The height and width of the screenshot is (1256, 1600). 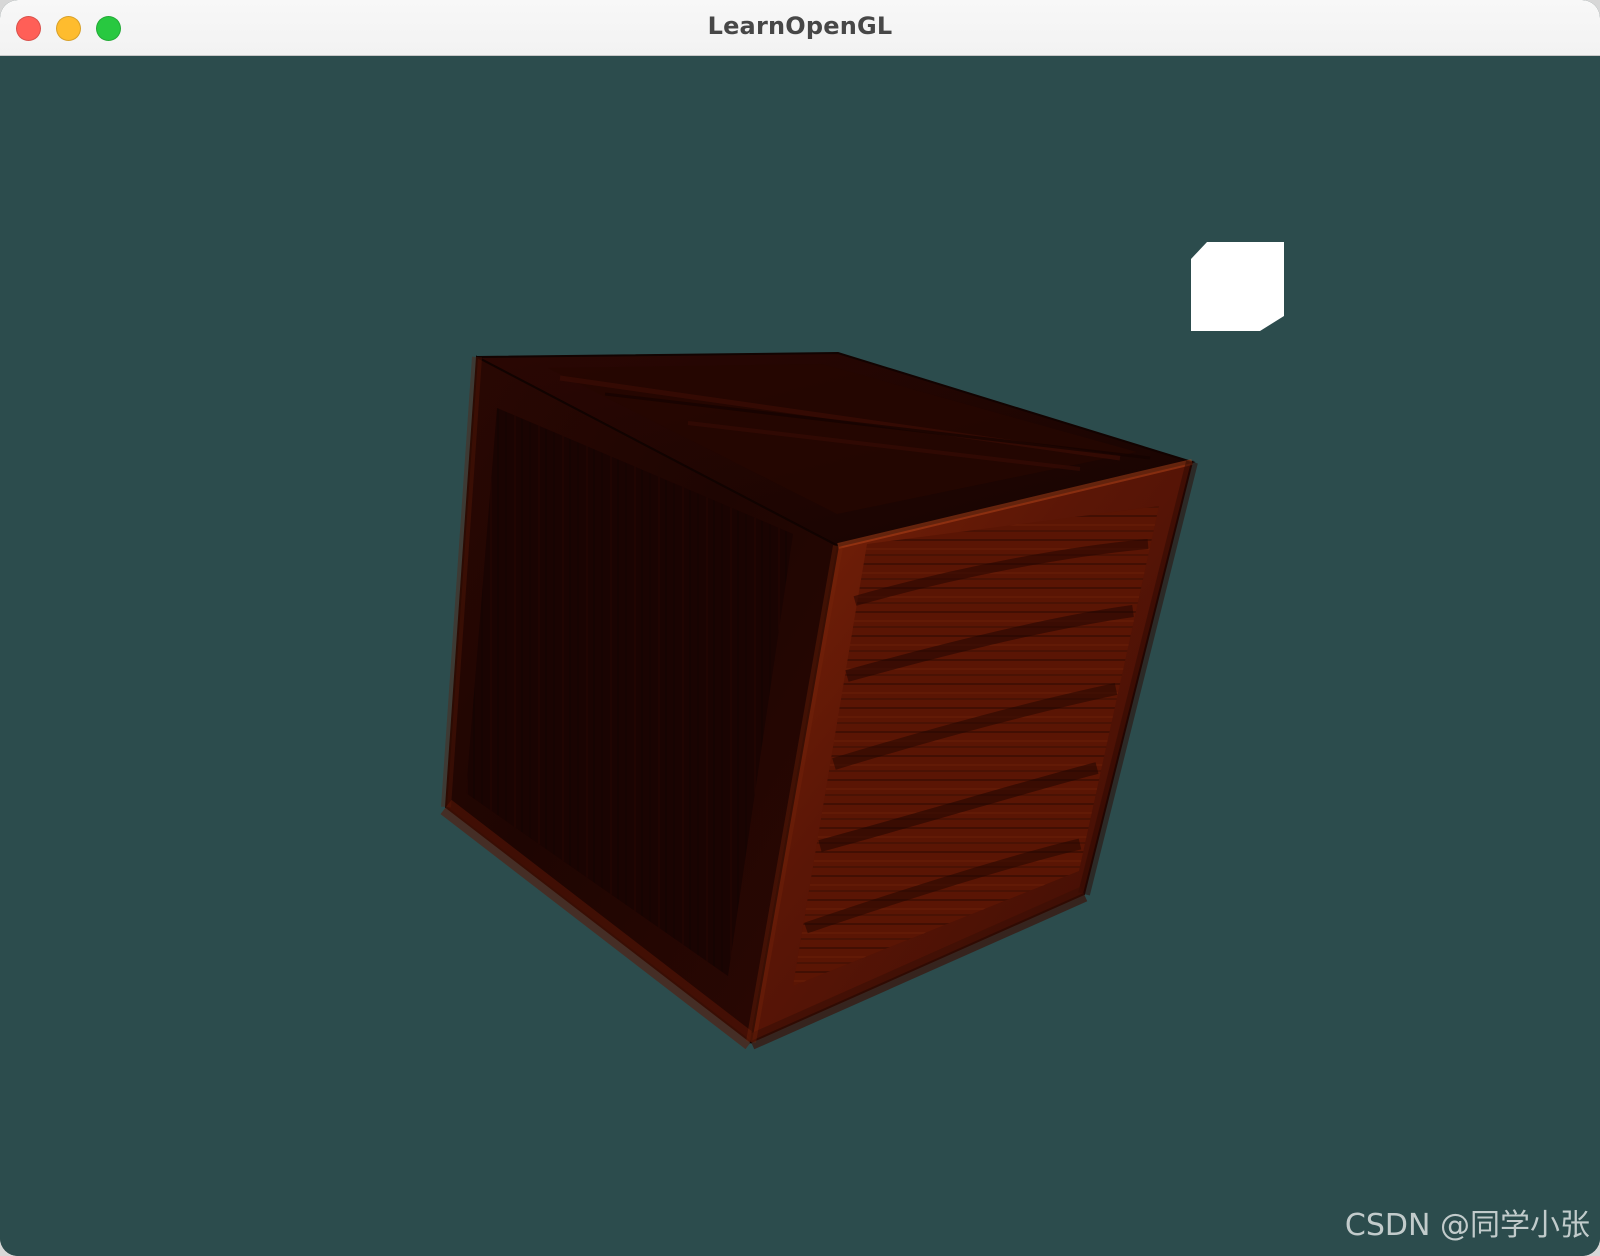 I want to click on light-cube, so click(x=1237, y=286).